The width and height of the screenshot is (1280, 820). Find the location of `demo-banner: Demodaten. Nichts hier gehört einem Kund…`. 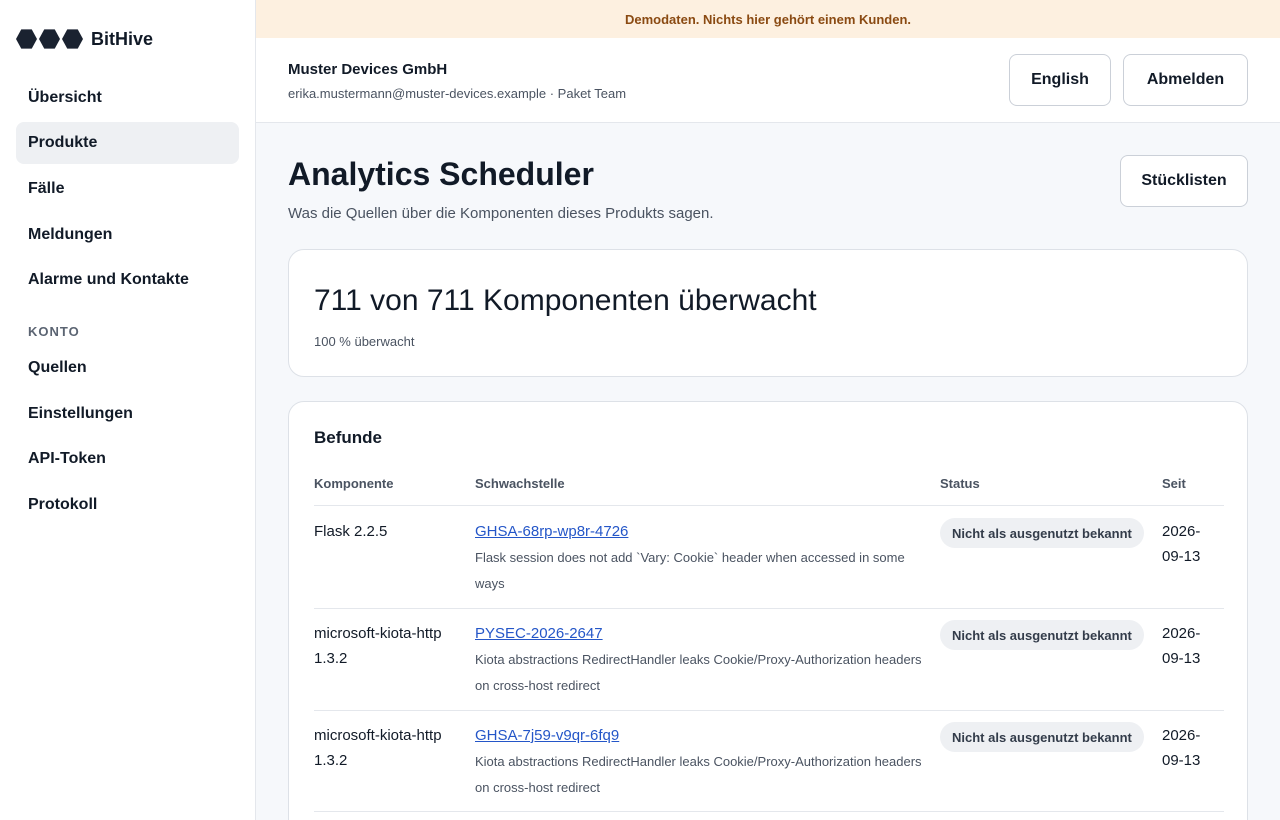

demo-banner: Demodaten. Nichts hier gehört einem Kund… is located at coordinates (768, 19).